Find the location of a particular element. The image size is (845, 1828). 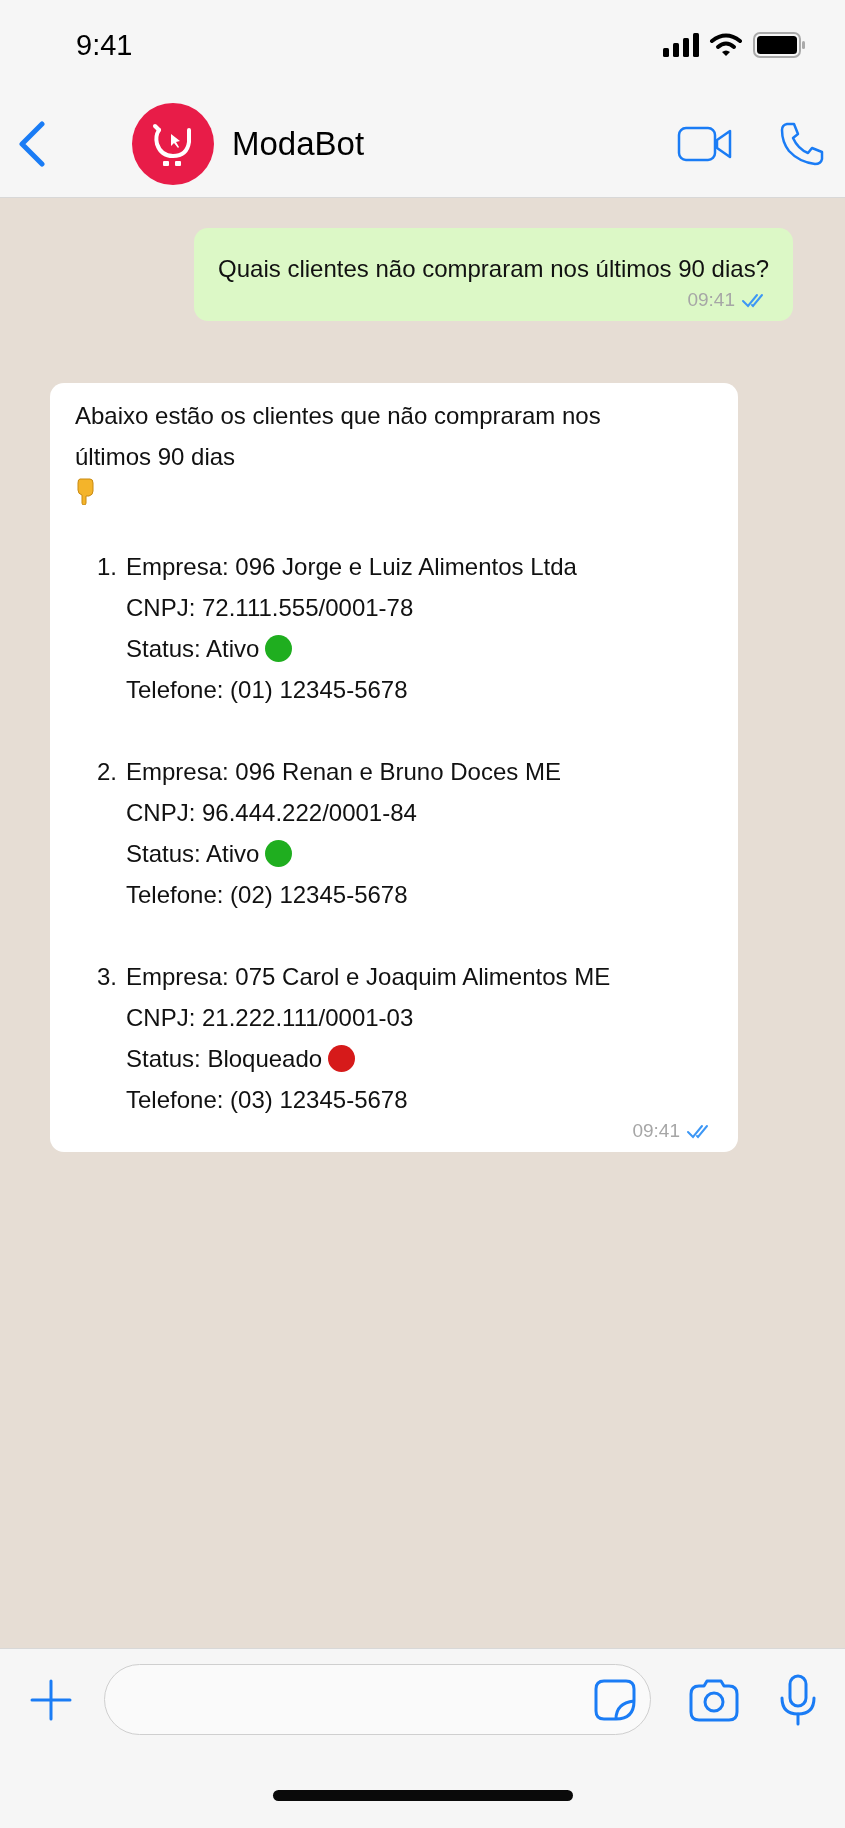

battery-icon is located at coordinates (780, 45).